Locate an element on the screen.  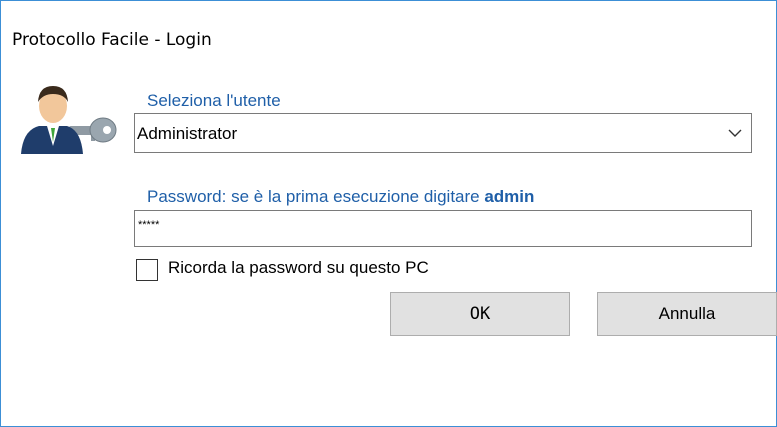
user-select: Administrator is located at coordinates (443, 133).